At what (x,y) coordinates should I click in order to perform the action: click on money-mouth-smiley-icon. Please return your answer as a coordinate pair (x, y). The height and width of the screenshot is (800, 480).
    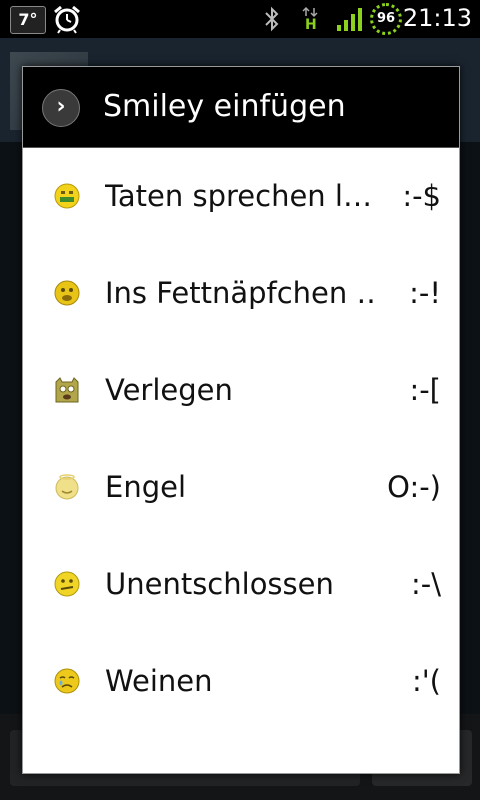
    Looking at the image, I should click on (67, 196).